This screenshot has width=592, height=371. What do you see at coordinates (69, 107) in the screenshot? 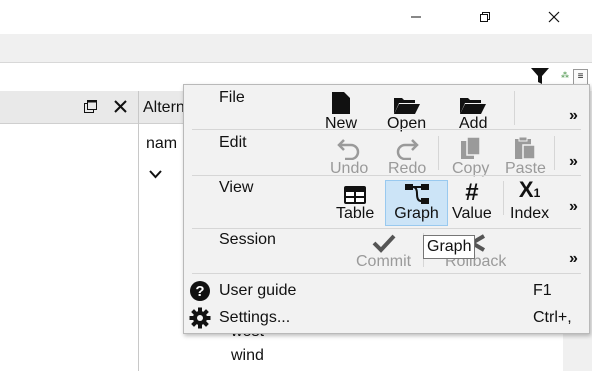
I see `left-dock-header` at bounding box center [69, 107].